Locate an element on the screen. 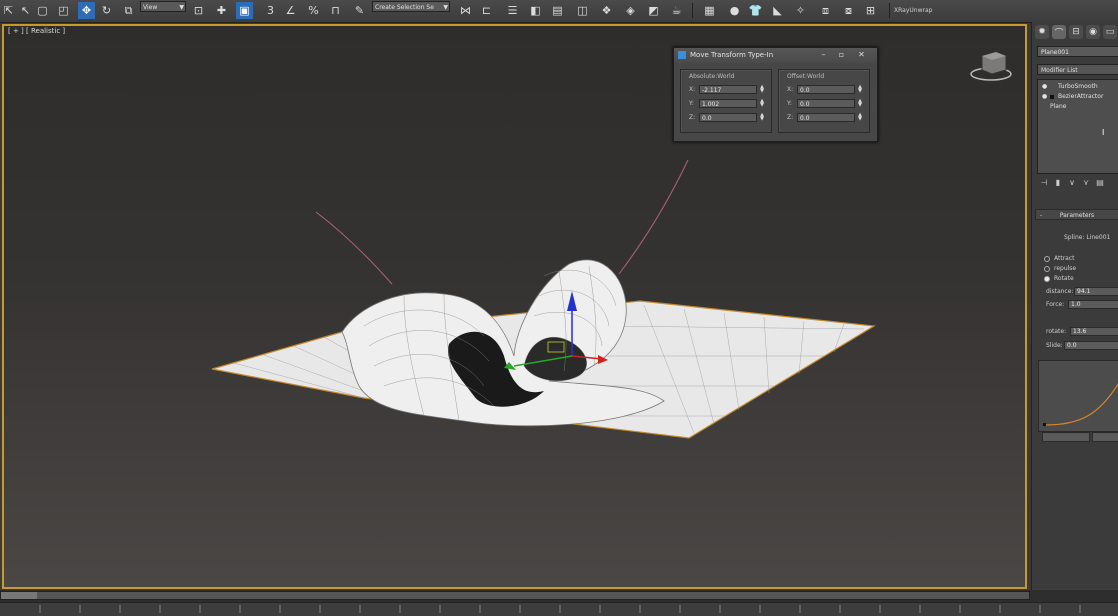 The width and height of the screenshot is (1118, 616). absolute-z-row: Z: 0.0 ▲ ▼ is located at coordinates (728, 118).